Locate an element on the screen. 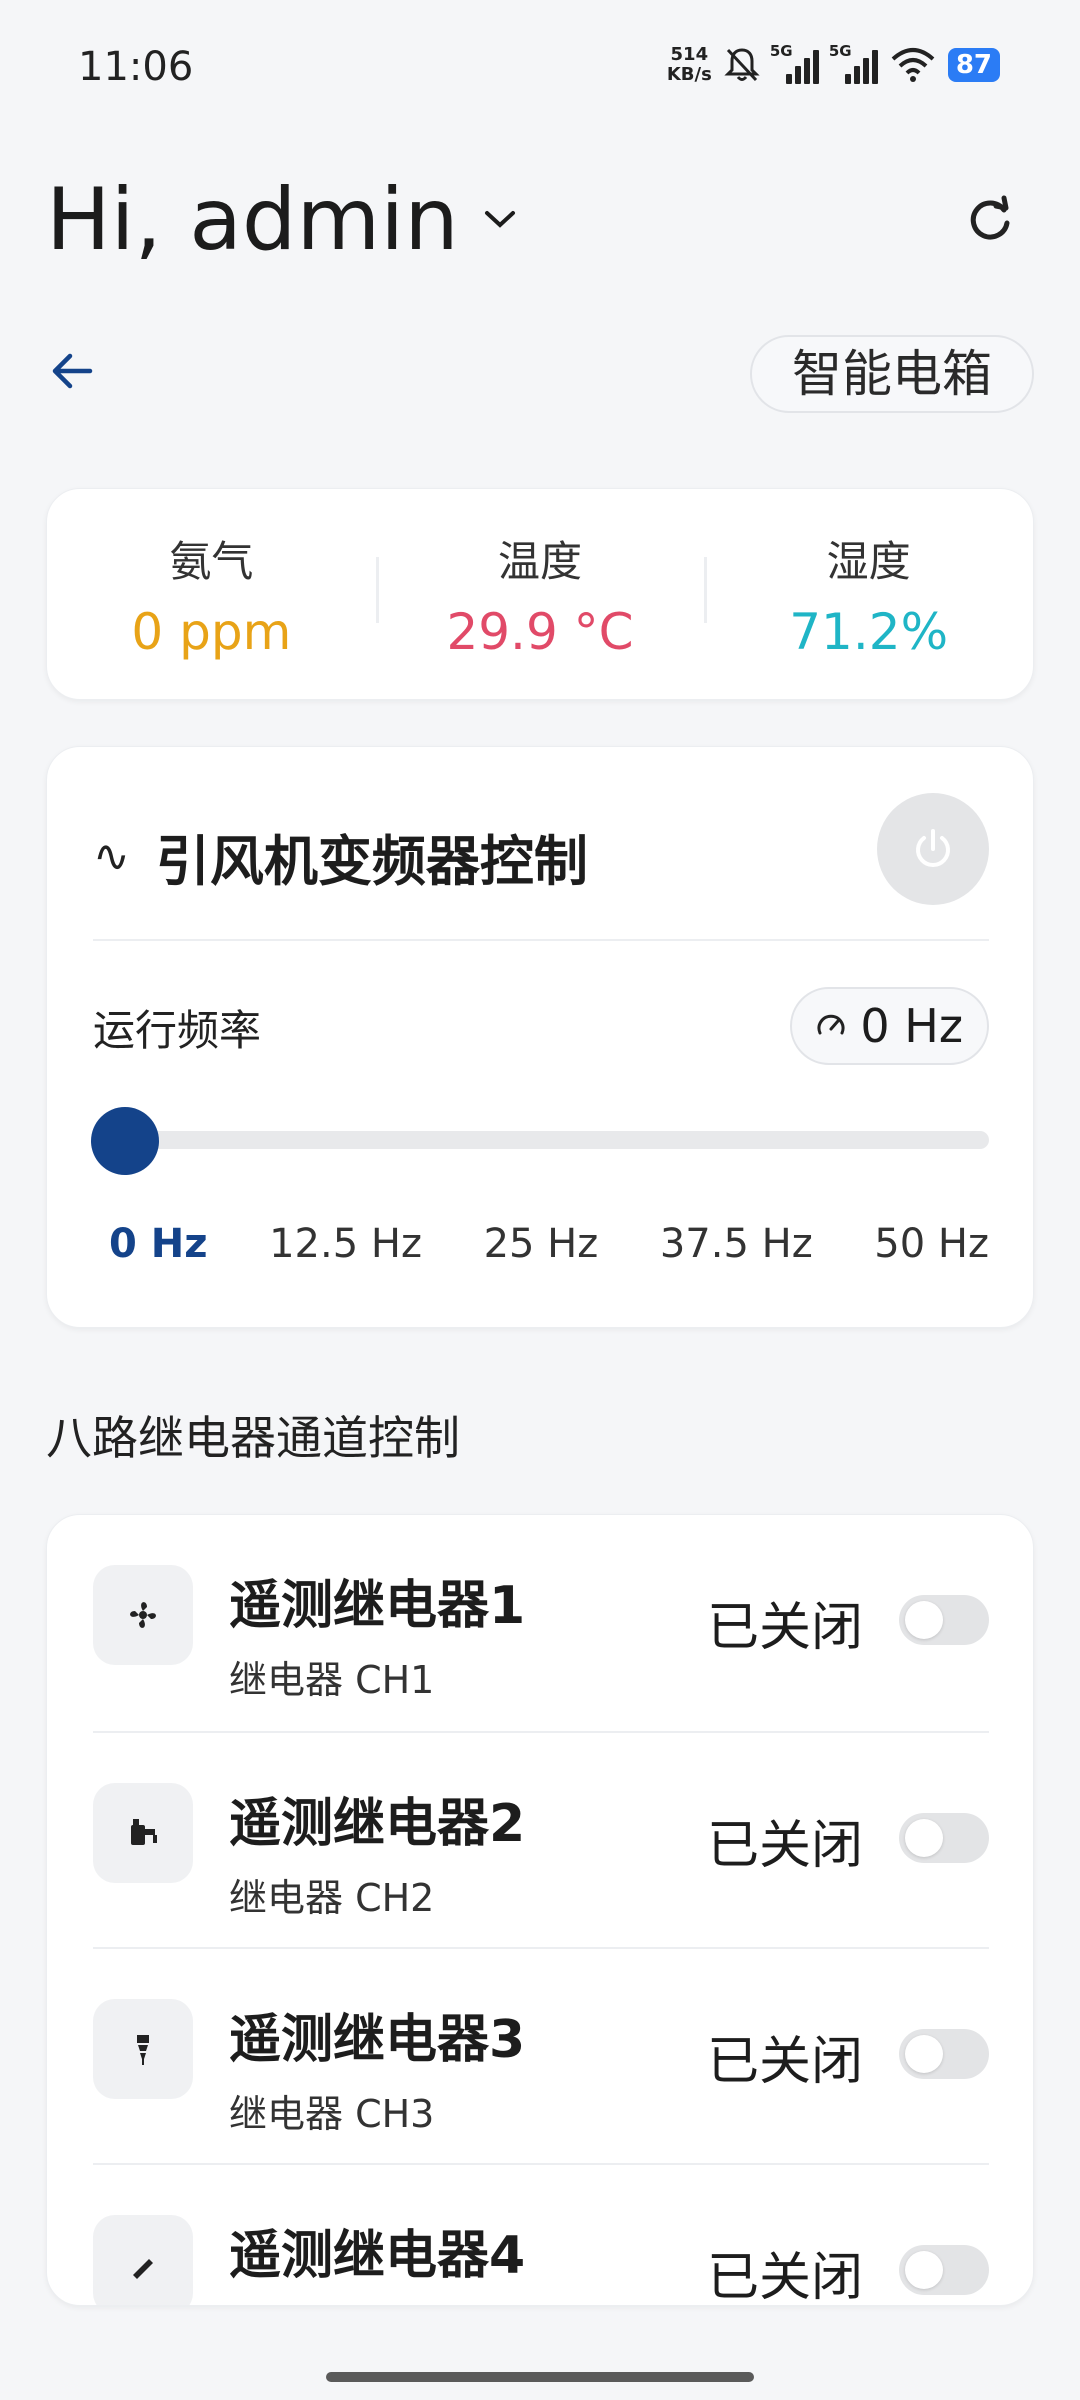 This screenshot has height=2400, width=1080. frequency-readout: 0 Hz is located at coordinates (889, 1026).